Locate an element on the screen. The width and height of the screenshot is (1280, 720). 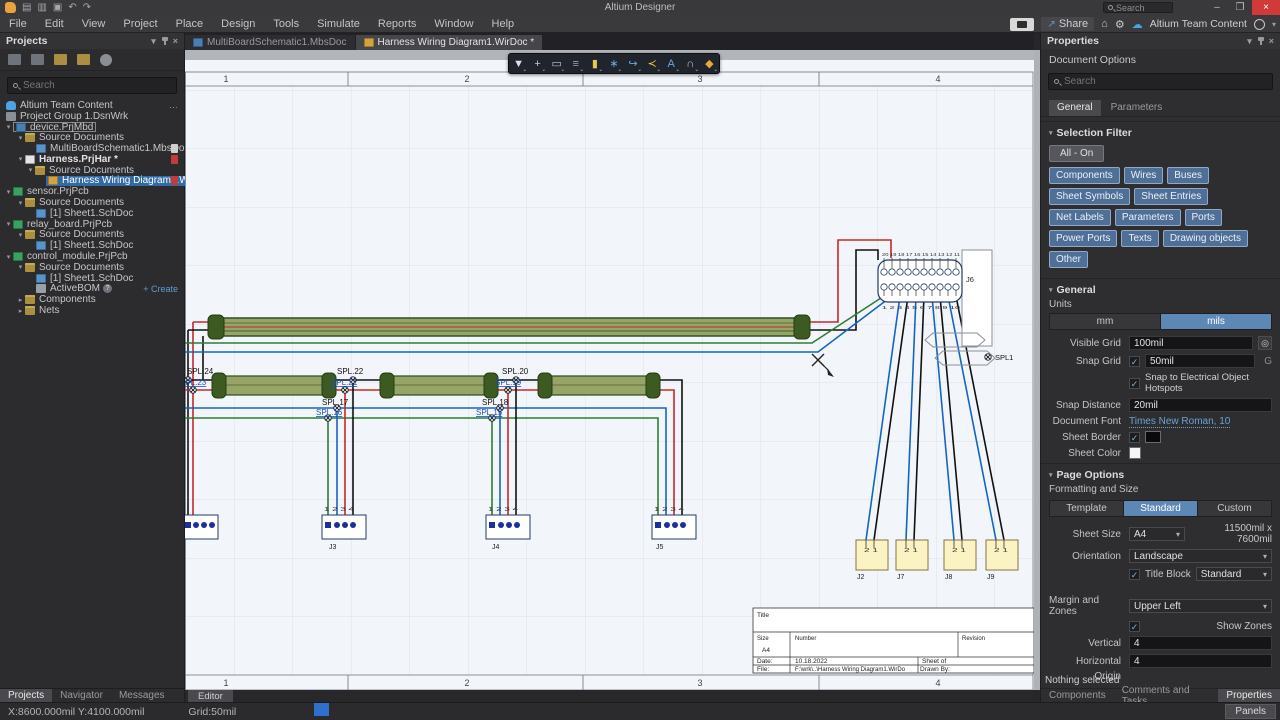
menu-edit: Edit is located at coordinates (54, 24).